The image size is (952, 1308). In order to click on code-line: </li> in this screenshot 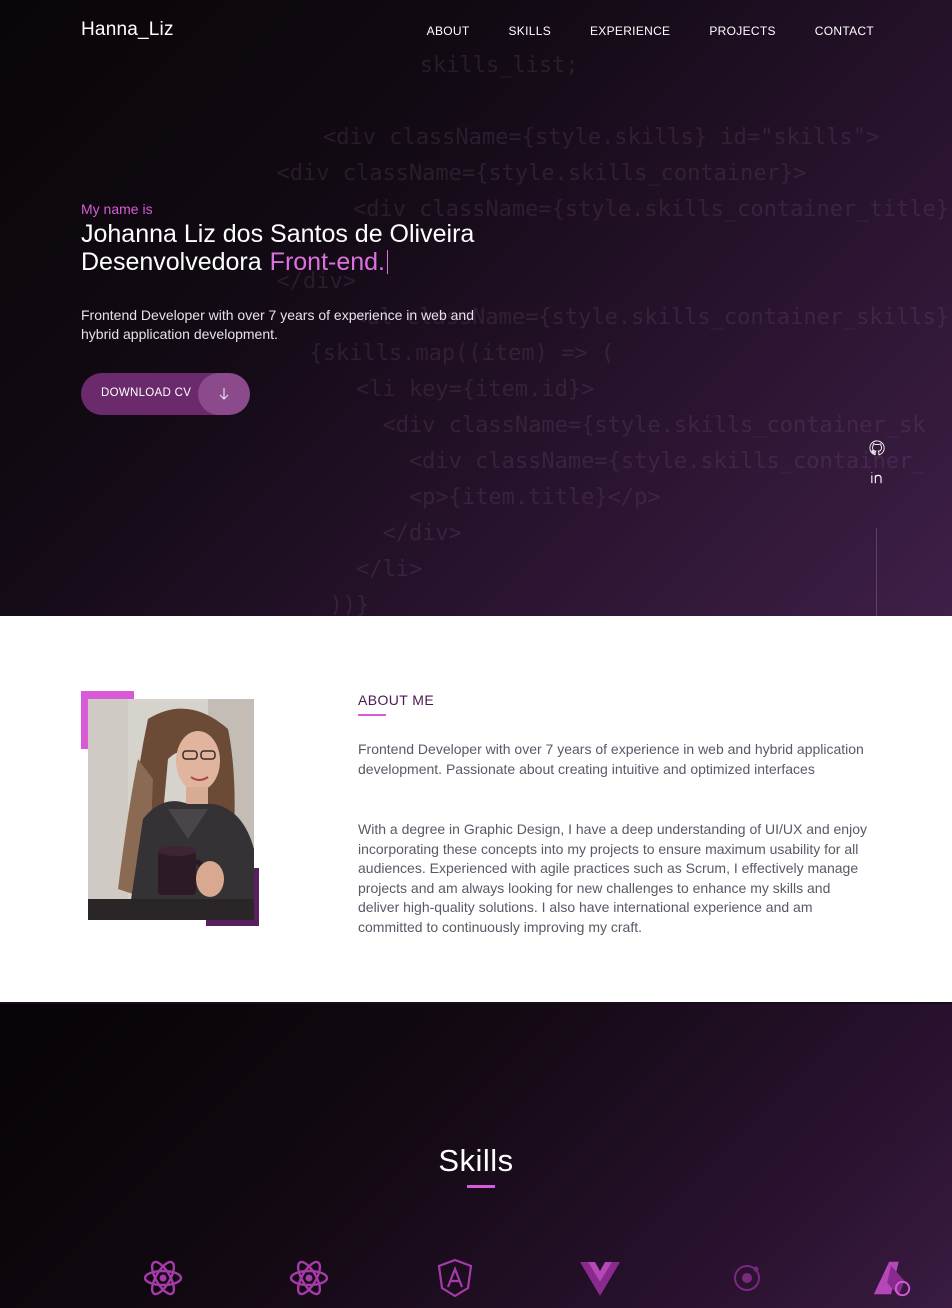, I will do `click(336, 569)`.